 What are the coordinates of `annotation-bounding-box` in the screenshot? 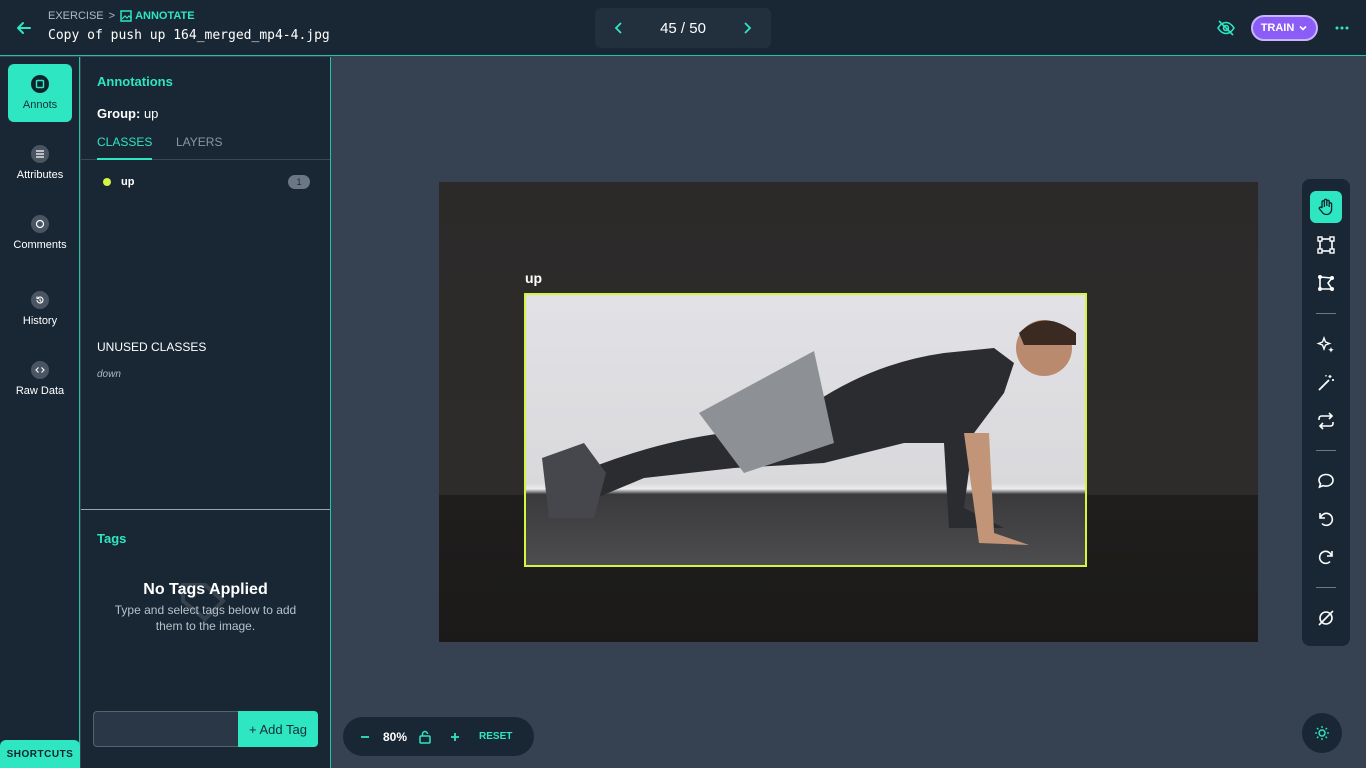 It's located at (805, 430).